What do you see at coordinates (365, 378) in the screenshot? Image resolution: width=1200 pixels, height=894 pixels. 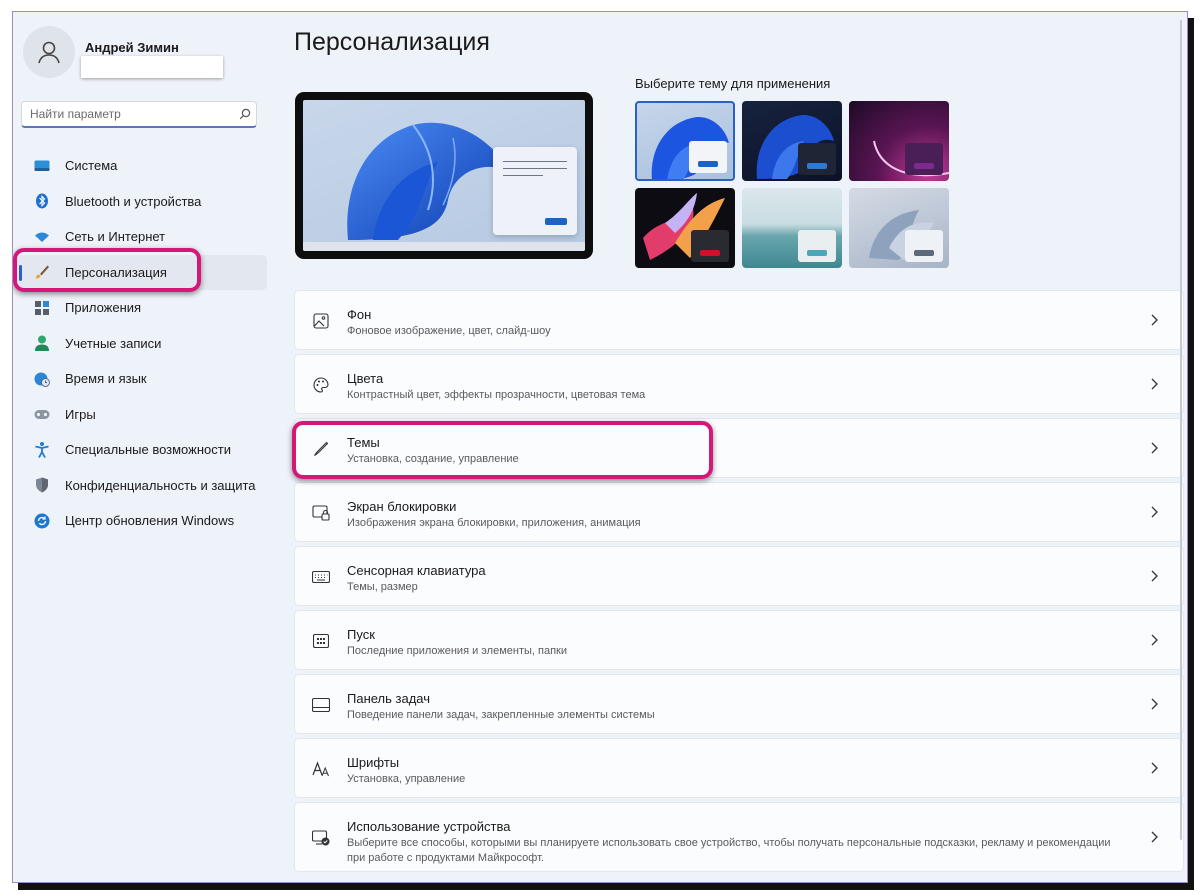 I see `card-title: Цвета` at bounding box center [365, 378].